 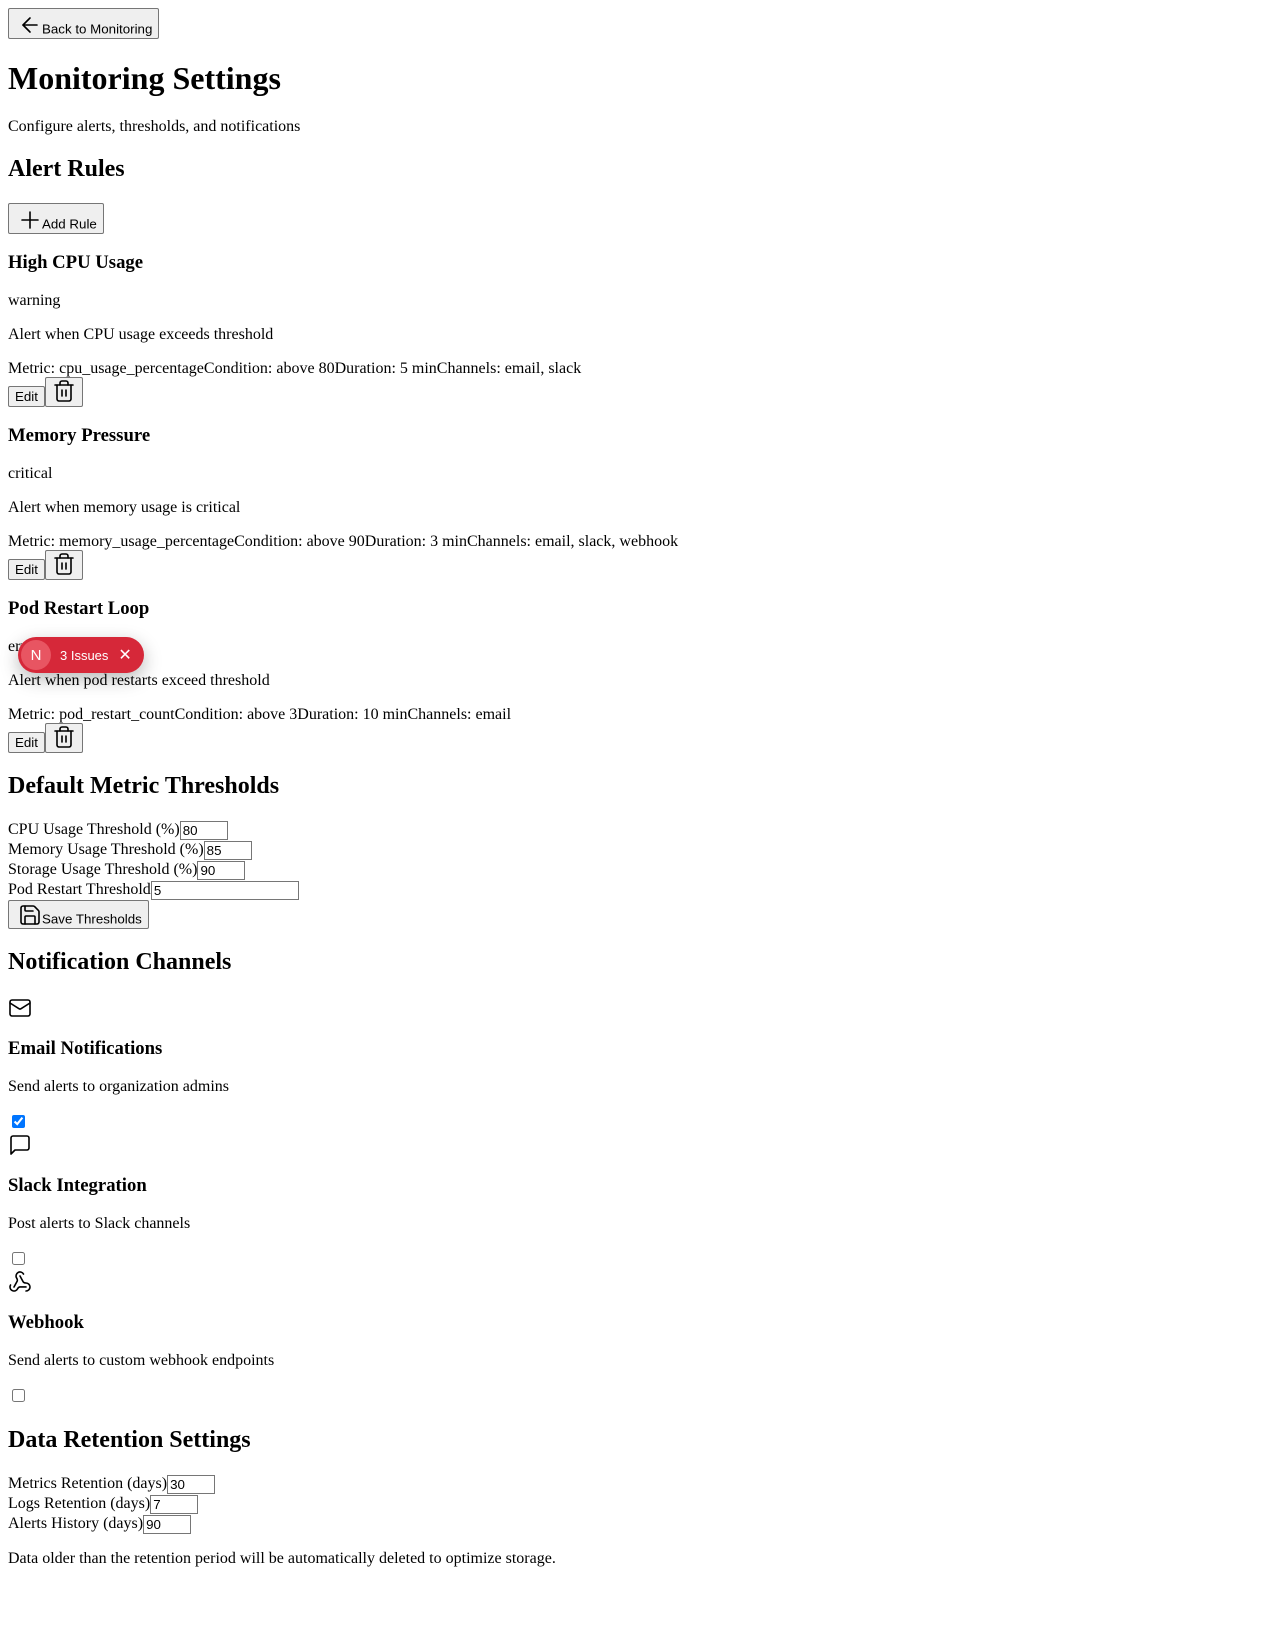 What do you see at coordinates (640, 1484) in the screenshot?
I see `metrics-retention-row: Metrics Retention (days)` at bounding box center [640, 1484].